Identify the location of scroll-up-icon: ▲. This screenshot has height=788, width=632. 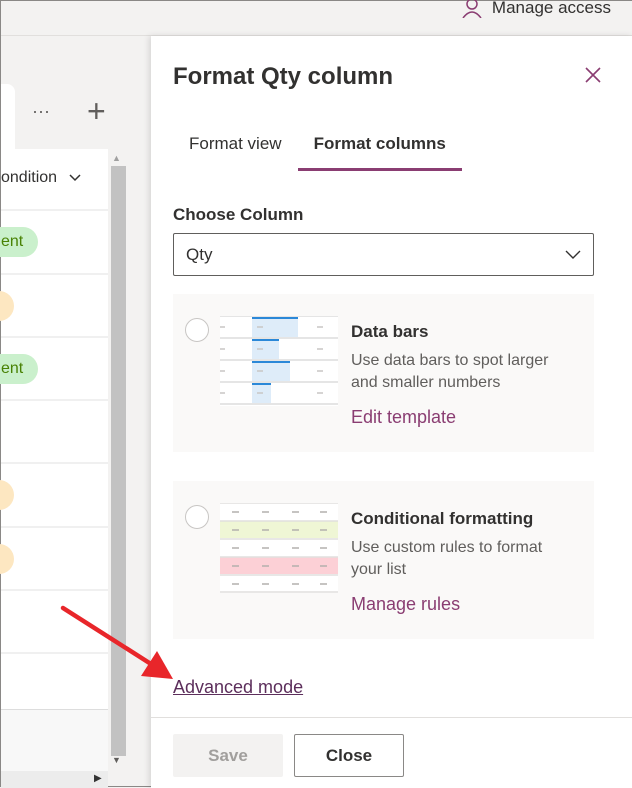
(116, 158).